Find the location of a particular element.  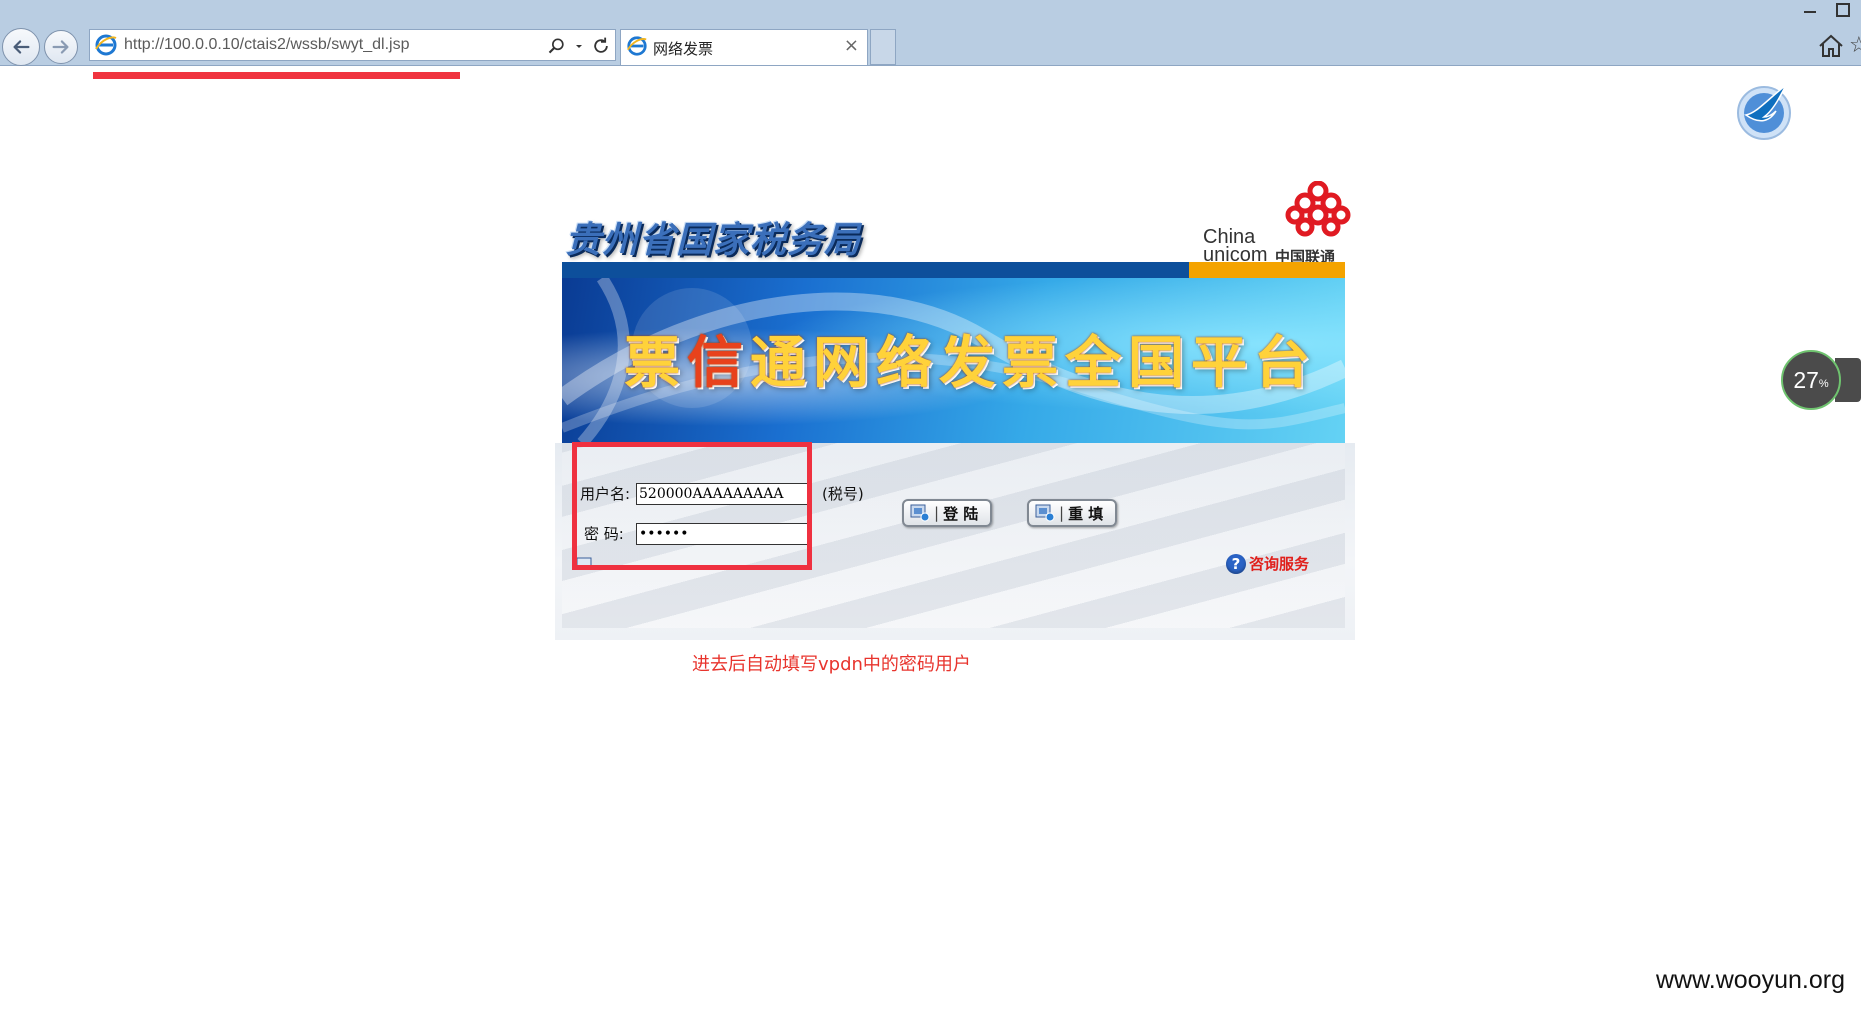

banner-title-part1: 票 is located at coordinates (655, 363).